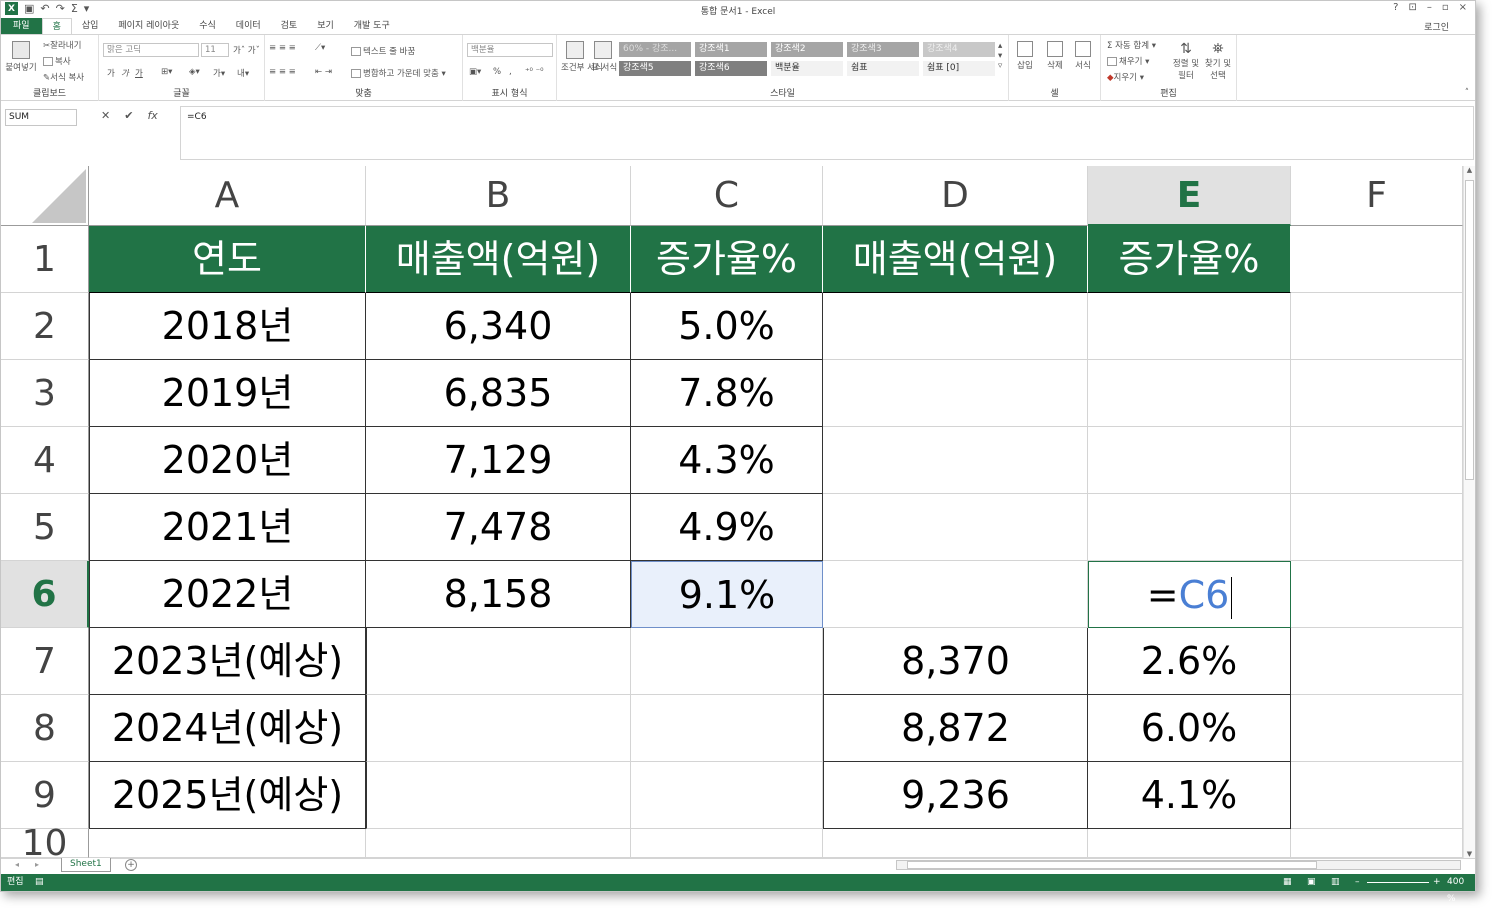 The image size is (1500, 918). I want to click on column-header-b: B, so click(498, 196).